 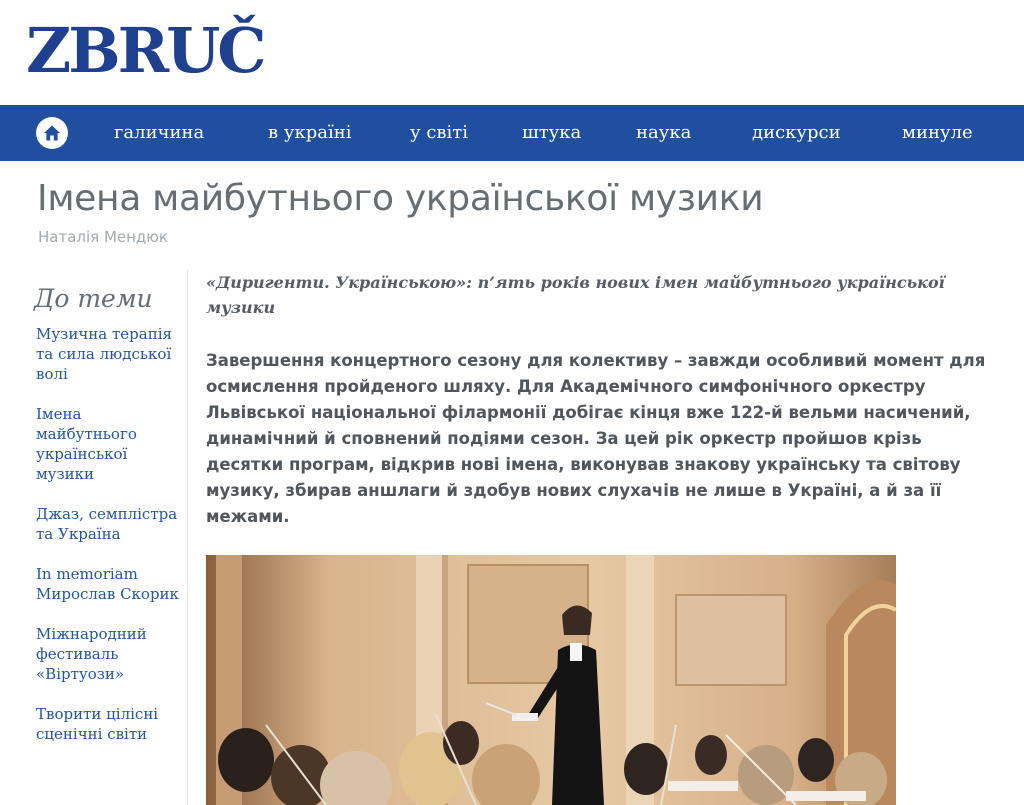 I want to click on list-item: Музична терапія та сила людської волі, so click(x=111, y=354).